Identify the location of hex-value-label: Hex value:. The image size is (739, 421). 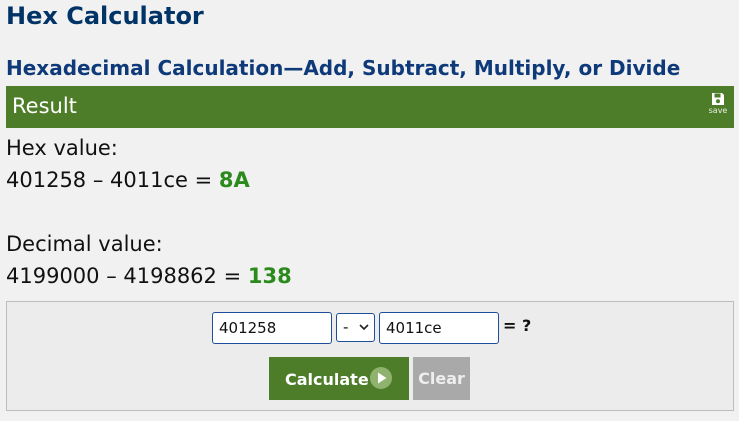
(62, 148).